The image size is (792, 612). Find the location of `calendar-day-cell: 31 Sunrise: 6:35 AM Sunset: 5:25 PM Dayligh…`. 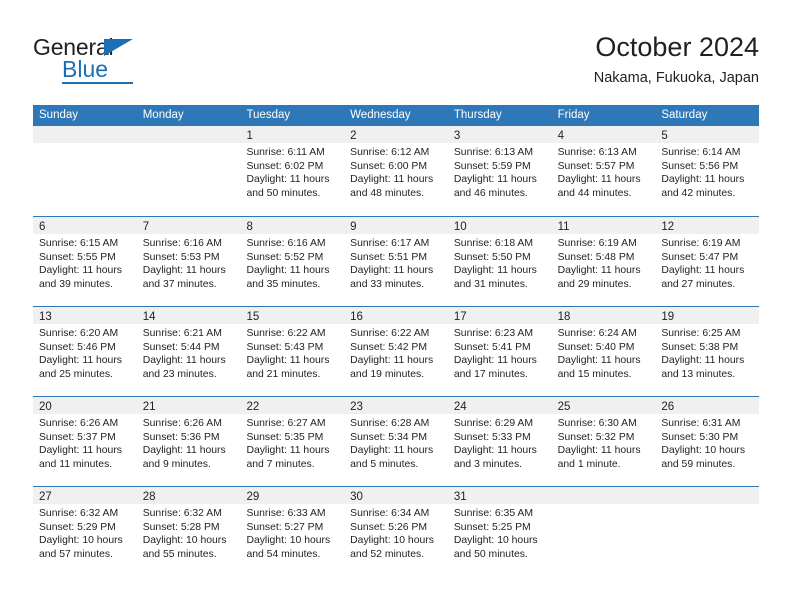

calendar-day-cell: 31 Sunrise: 6:35 AM Sunset: 5:25 PM Dayligh… is located at coordinates (499, 531).